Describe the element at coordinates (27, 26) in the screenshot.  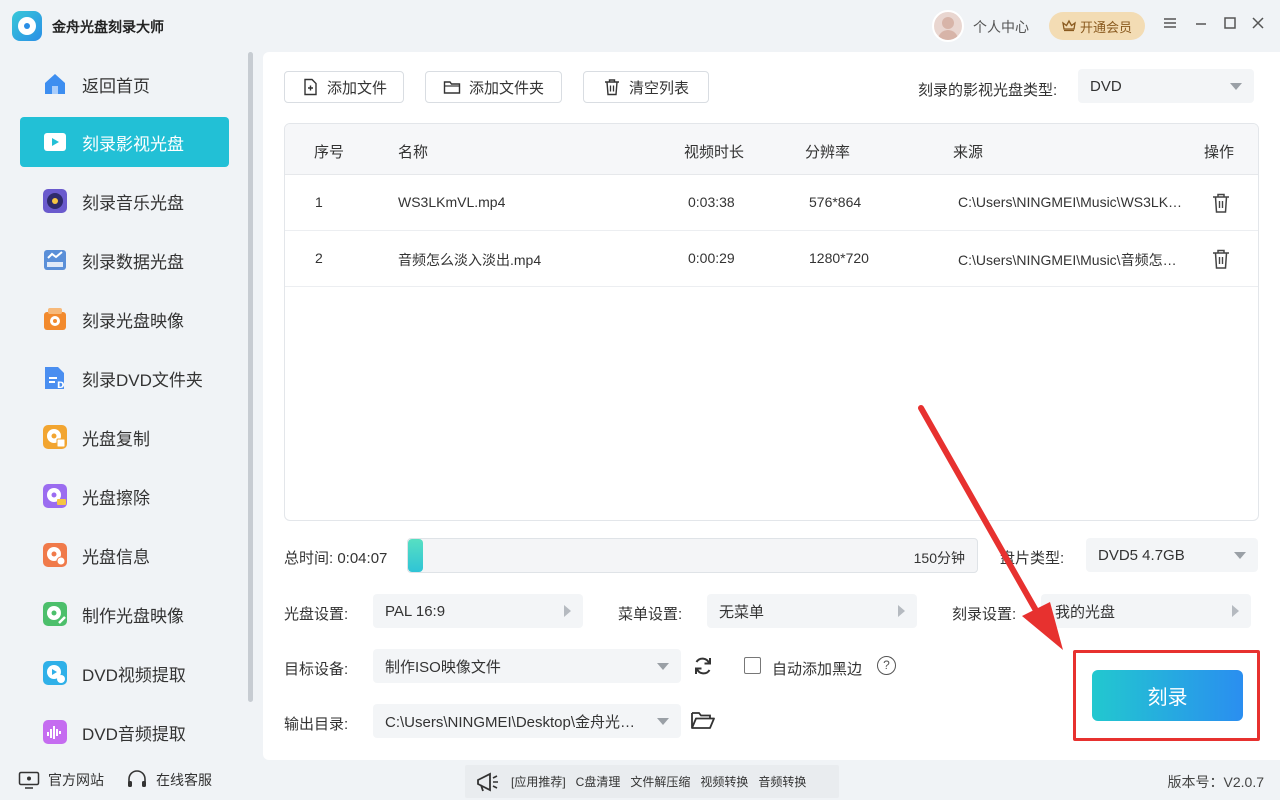
I see `app-logo-icon` at that location.